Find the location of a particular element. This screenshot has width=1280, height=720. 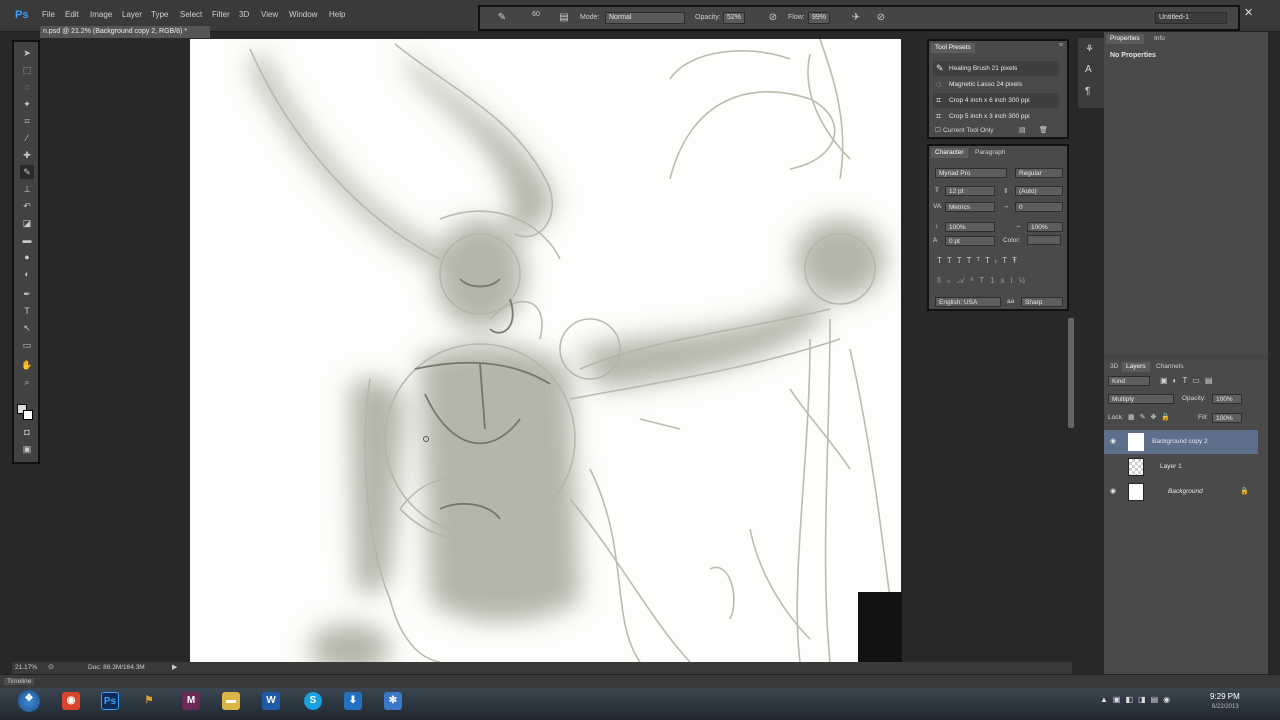

lock-icons: ▦✎✥🔒 is located at coordinates (1151, 417).